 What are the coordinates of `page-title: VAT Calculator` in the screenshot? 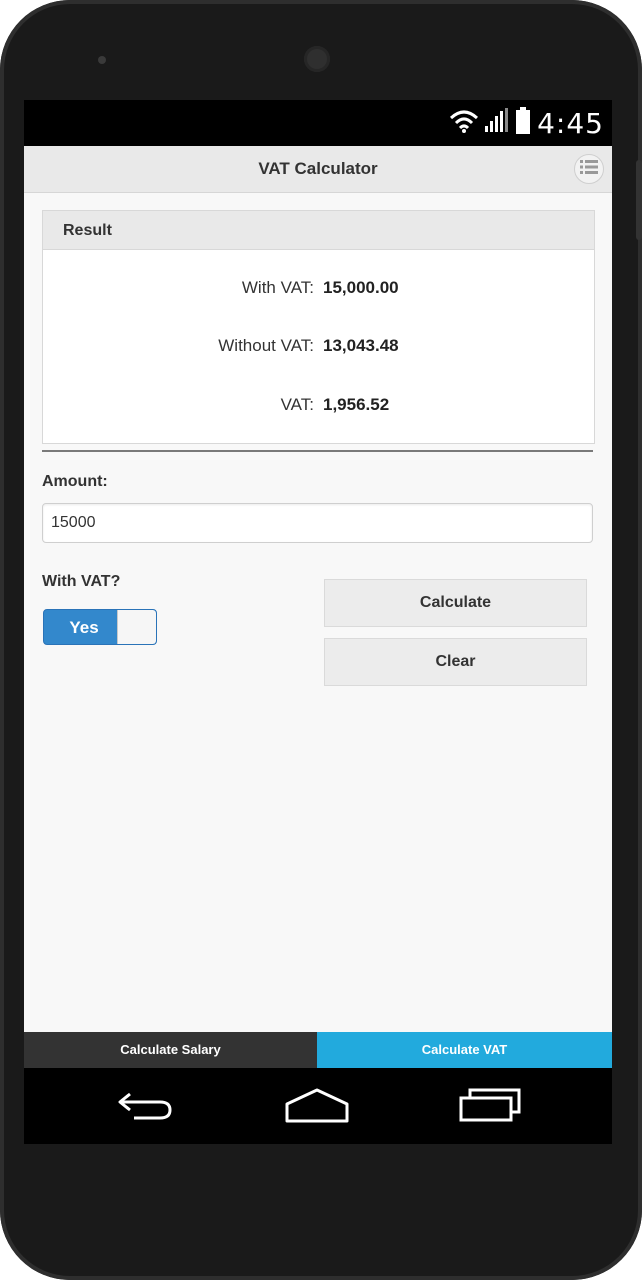 It's located at (318, 168).